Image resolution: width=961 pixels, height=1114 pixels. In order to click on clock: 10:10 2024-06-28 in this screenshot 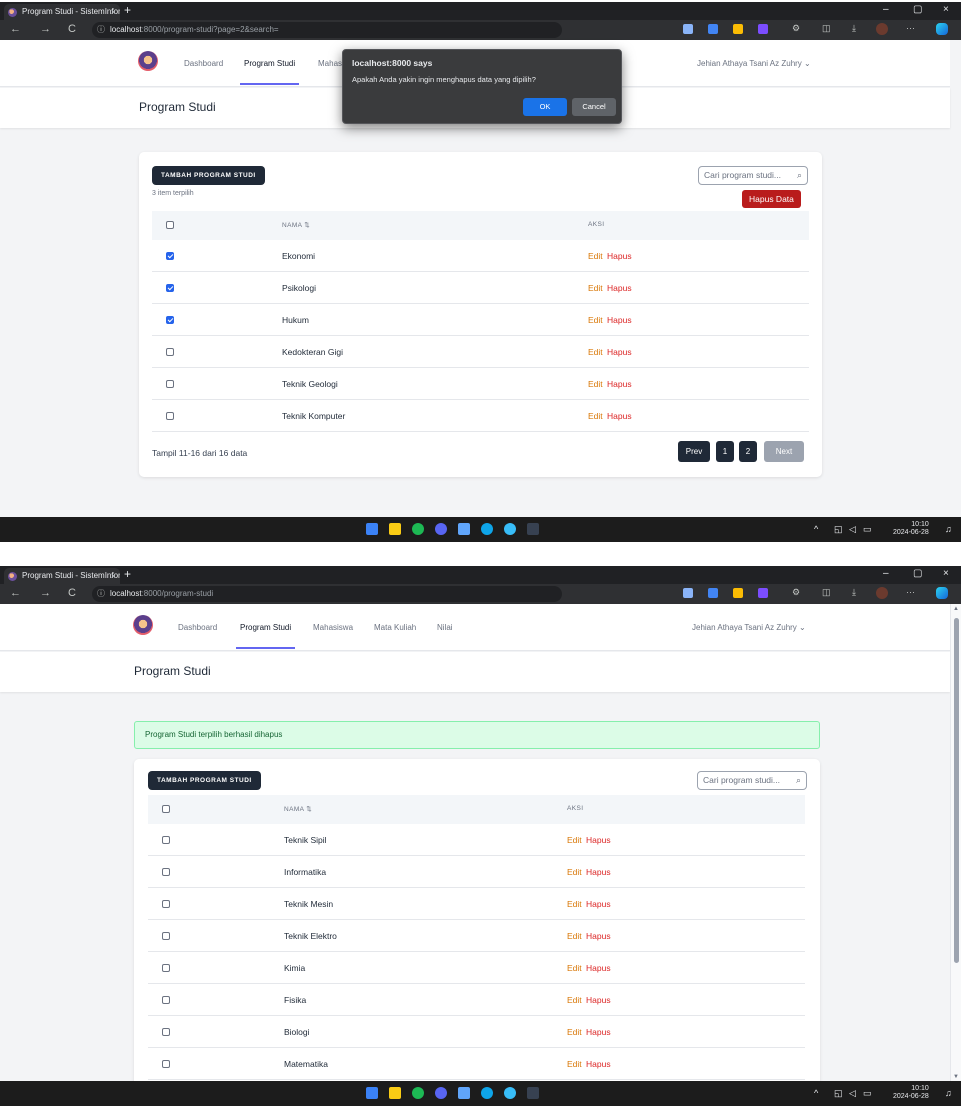, I will do `click(911, 1093)`.